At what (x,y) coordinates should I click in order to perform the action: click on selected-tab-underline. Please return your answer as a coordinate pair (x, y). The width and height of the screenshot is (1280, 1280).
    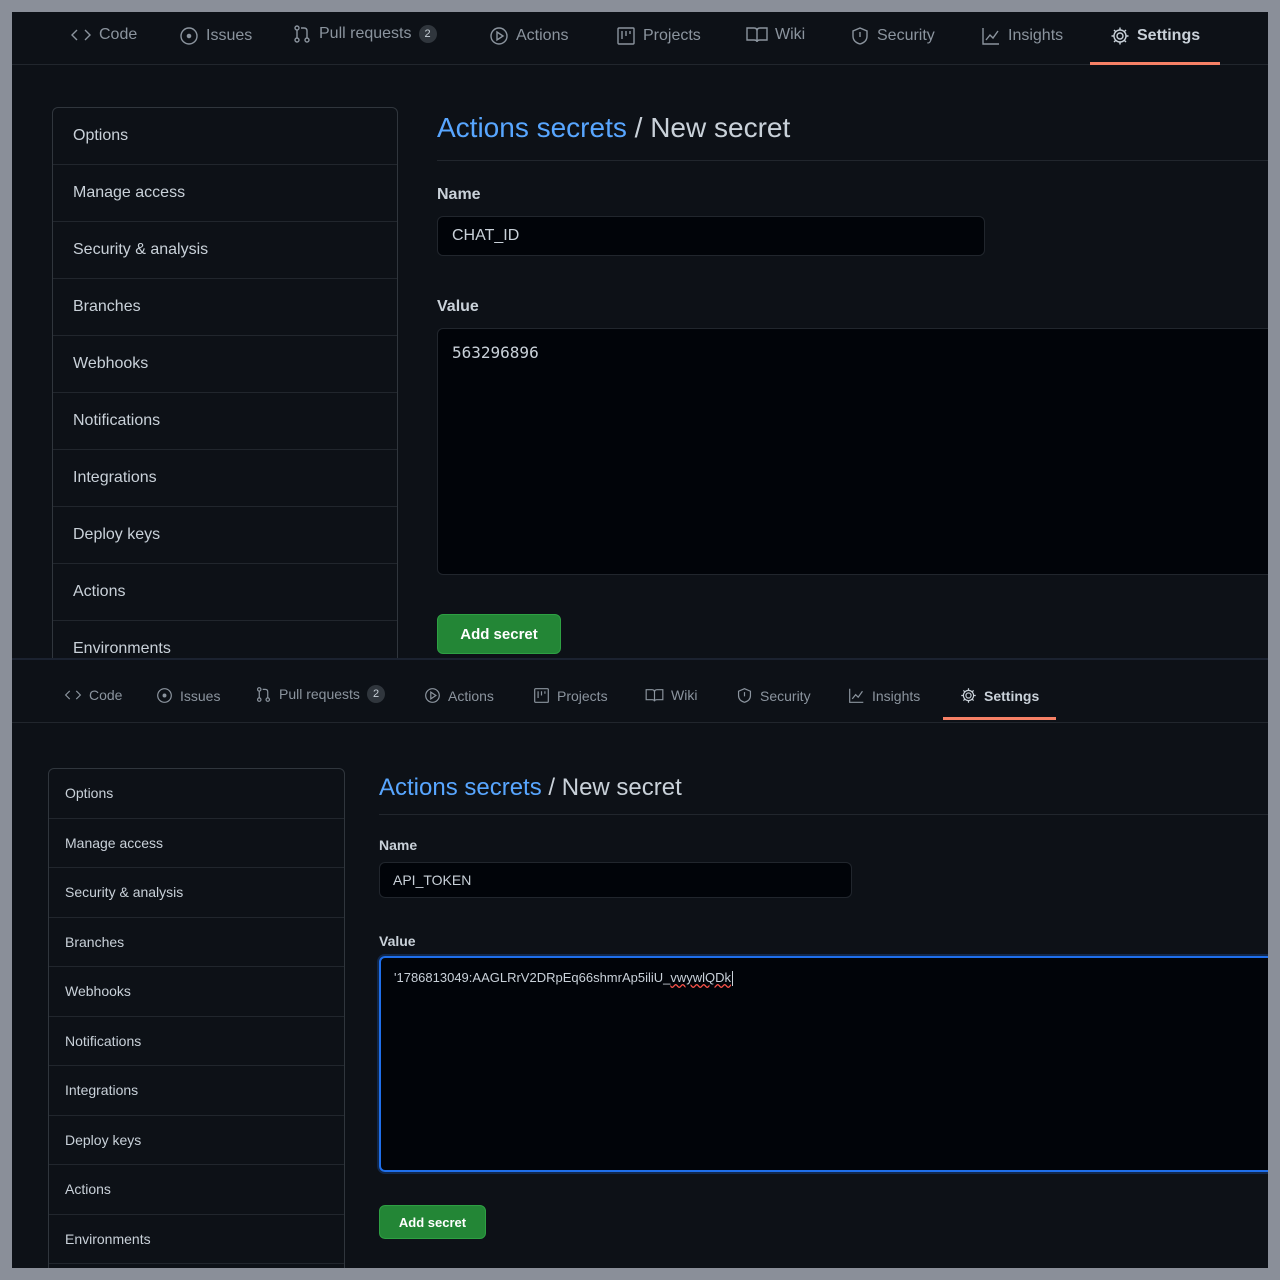
    Looking at the image, I should click on (1000, 718).